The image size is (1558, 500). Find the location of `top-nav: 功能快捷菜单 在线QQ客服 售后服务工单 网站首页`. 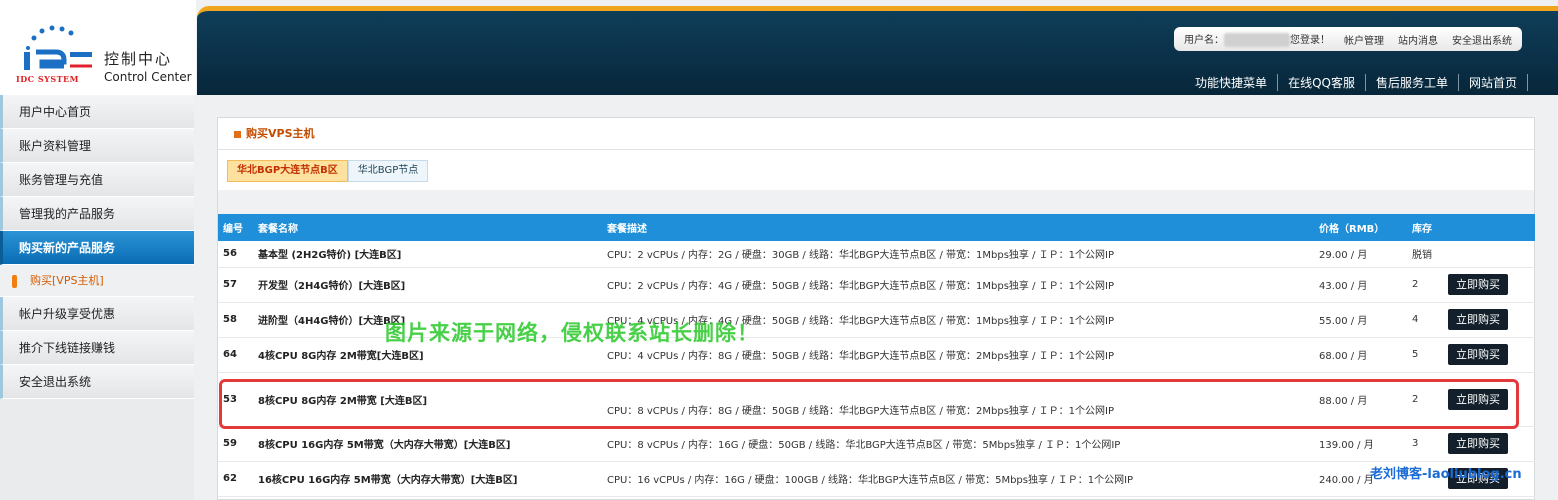

top-nav: 功能快捷菜单 在线QQ客服 售后服务工单 网站首页 is located at coordinates (1356, 82).